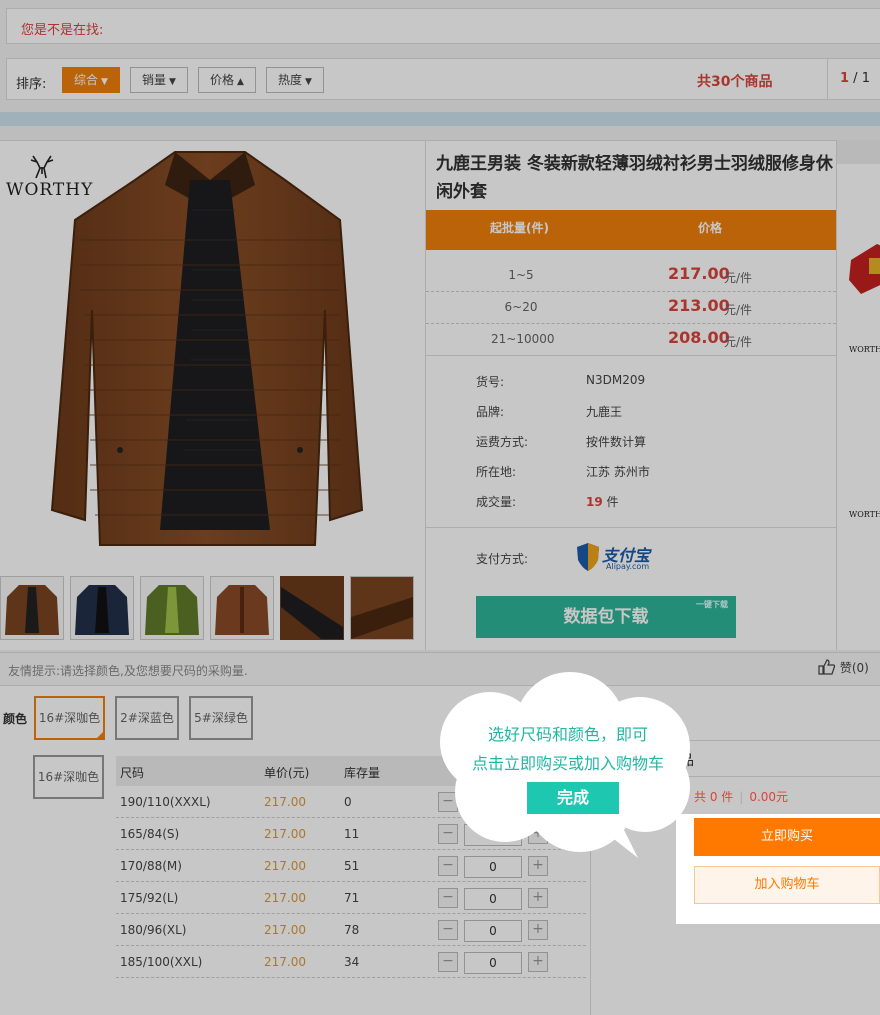  I want to click on guide-line-2: 点击立即购买或加入购物车, so click(567, 763).